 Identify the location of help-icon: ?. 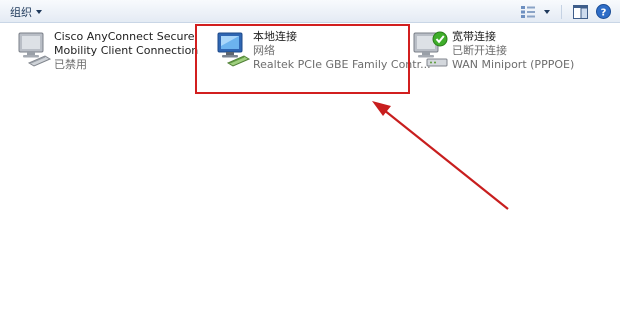
(603, 11).